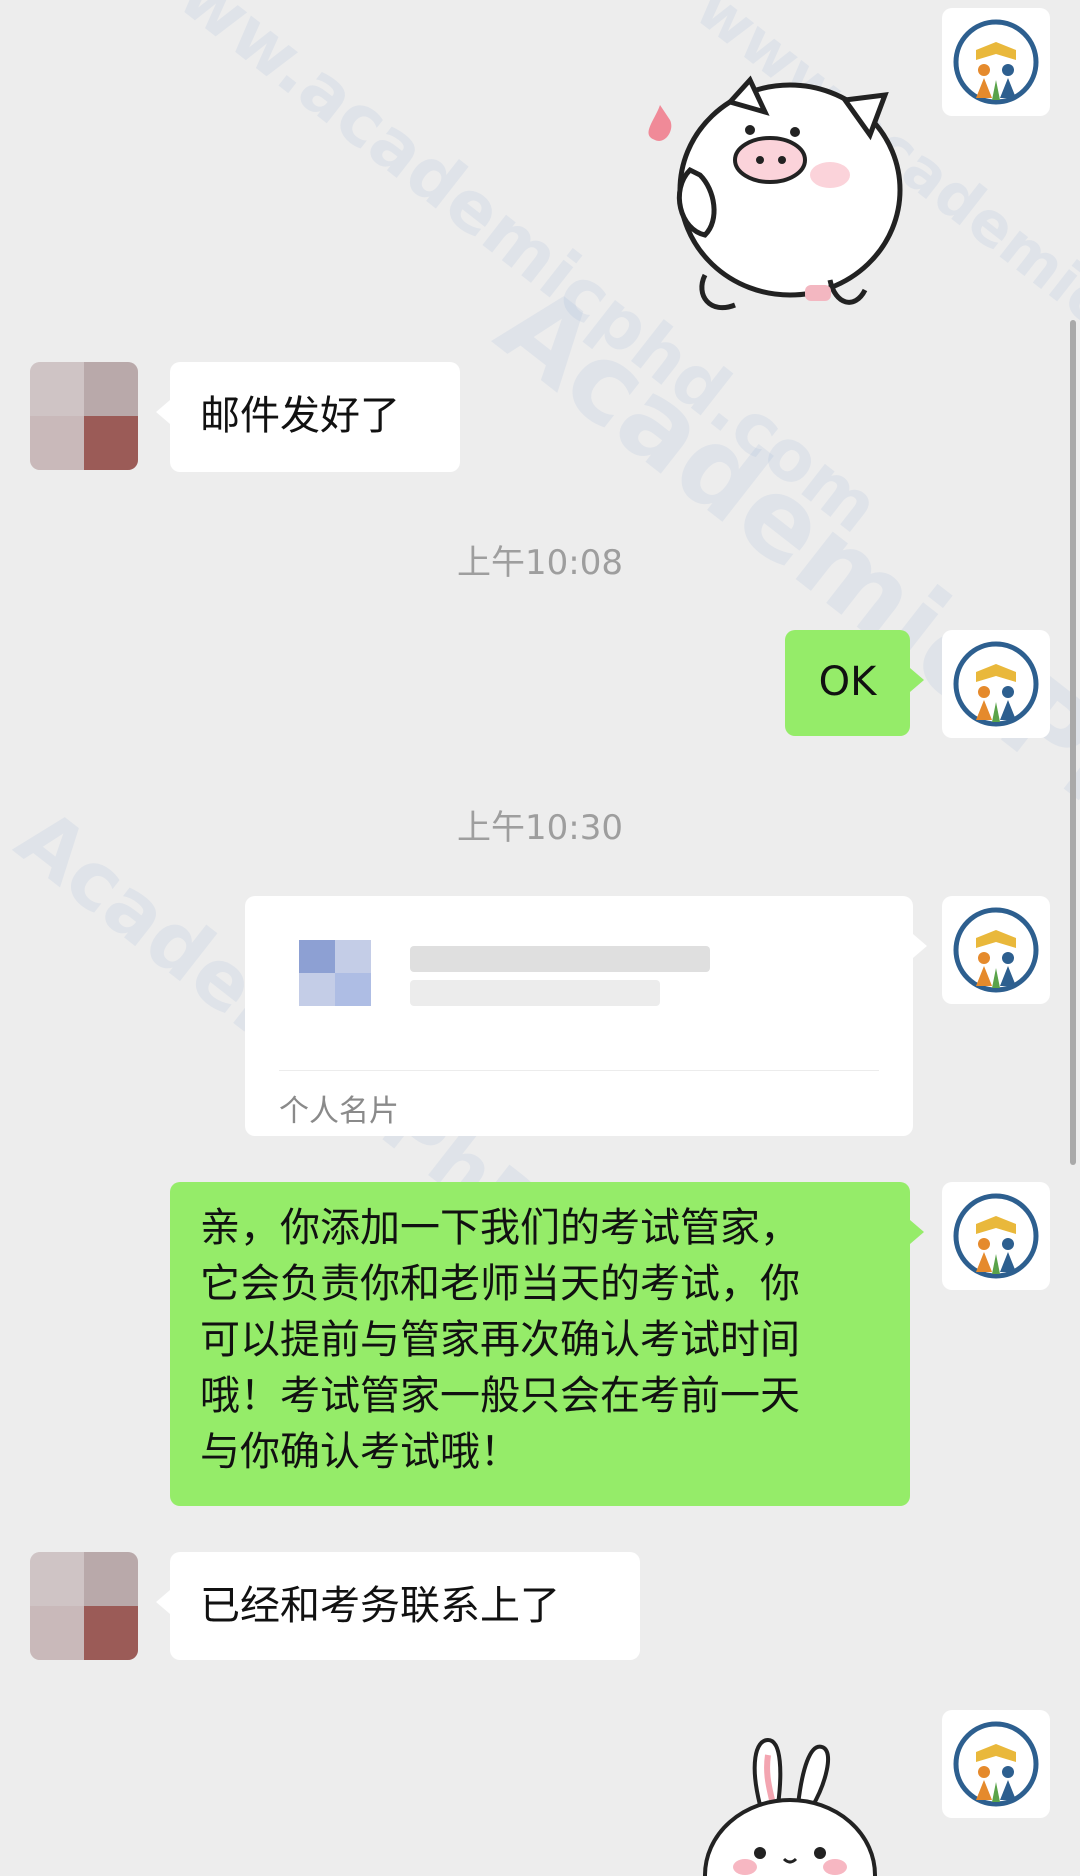 This screenshot has height=1876, width=1080. Describe the element at coordinates (790, 1805) in the screenshot. I see `bunny-sticker` at that location.